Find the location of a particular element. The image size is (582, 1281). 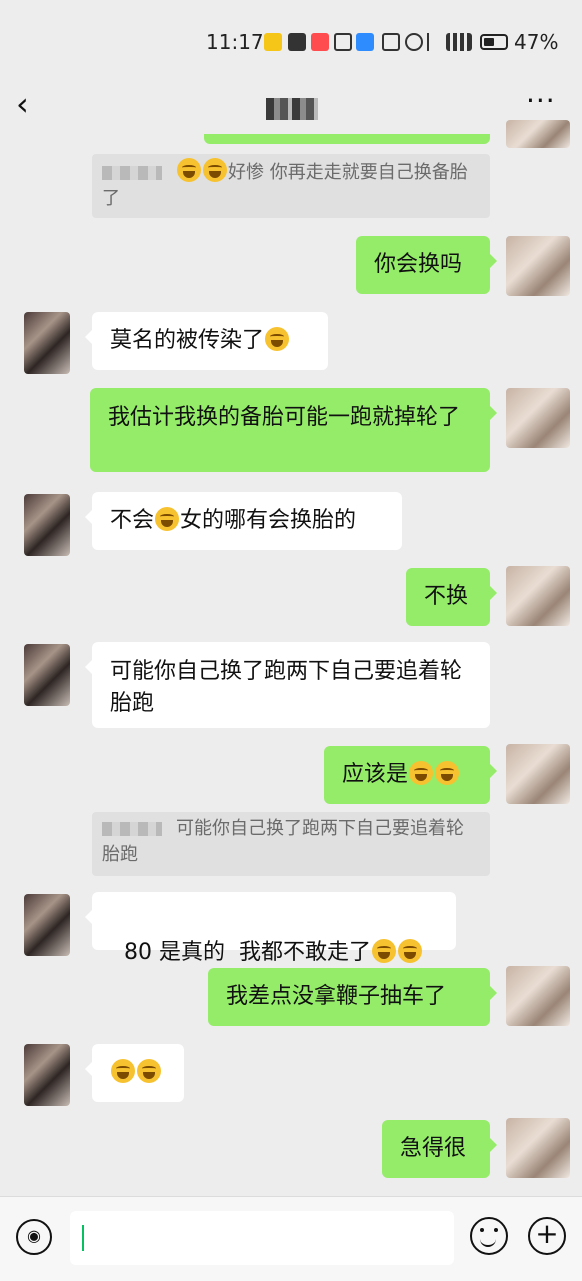

translate-icon is located at coordinates (343, 42).